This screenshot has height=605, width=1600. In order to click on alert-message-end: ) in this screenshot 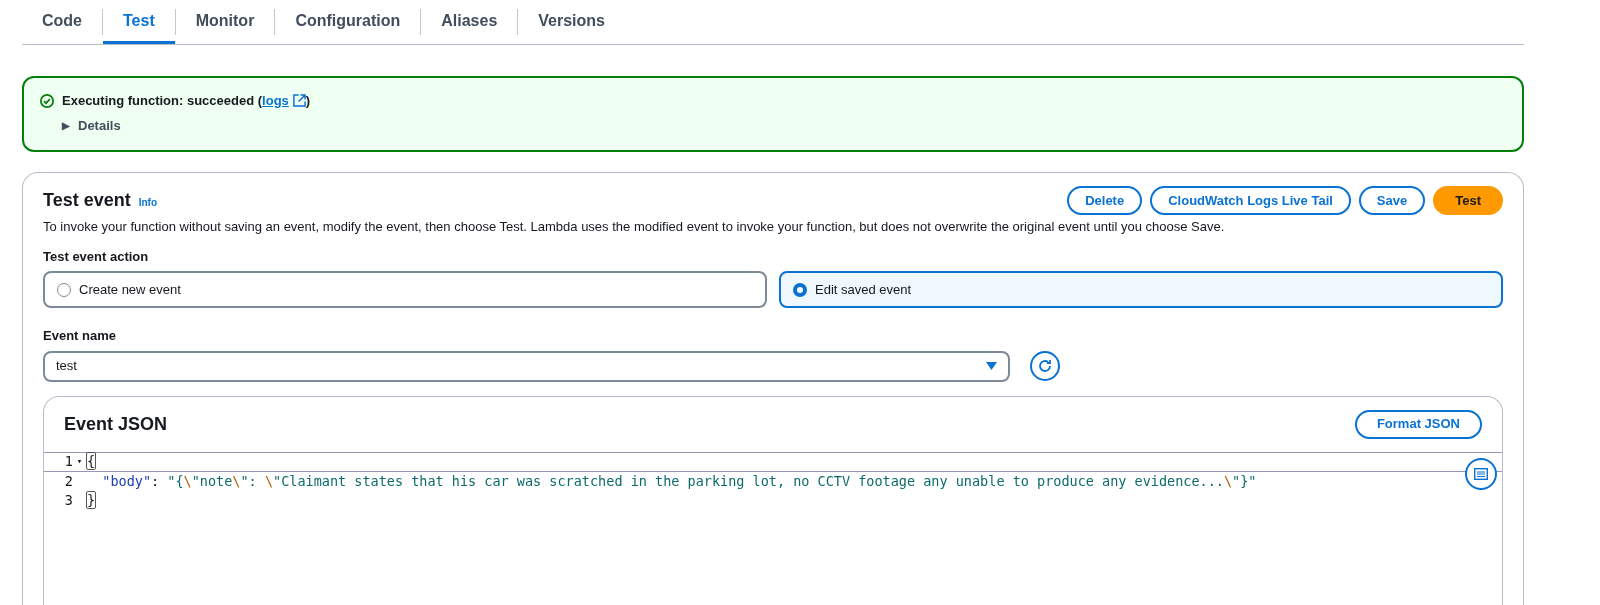, I will do `click(308, 101)`.